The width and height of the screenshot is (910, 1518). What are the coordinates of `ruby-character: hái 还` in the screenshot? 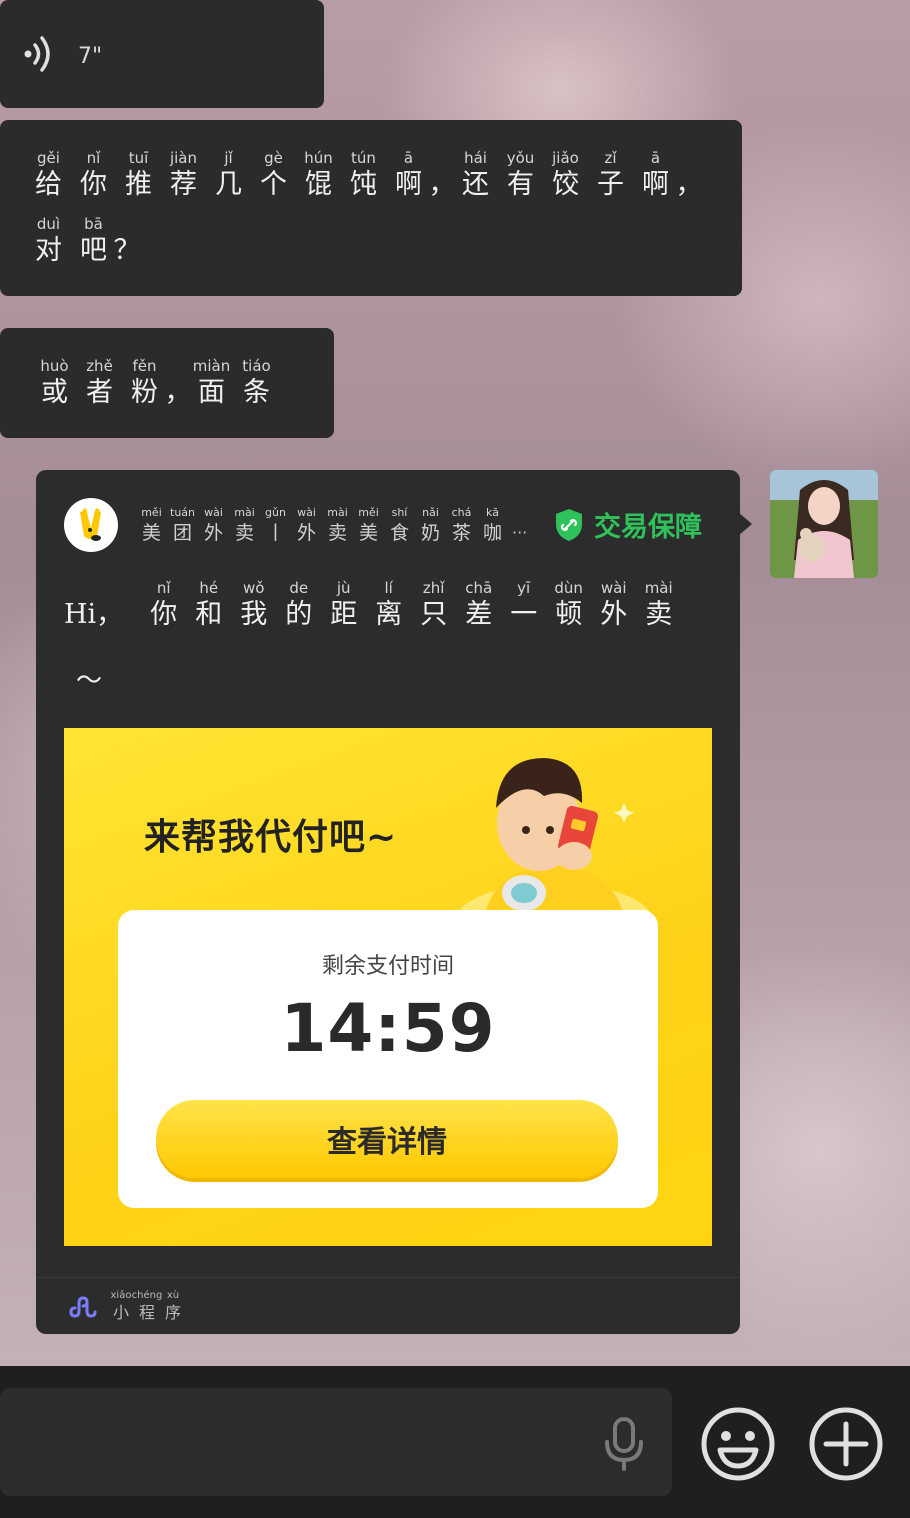 It's located at (475, 175).